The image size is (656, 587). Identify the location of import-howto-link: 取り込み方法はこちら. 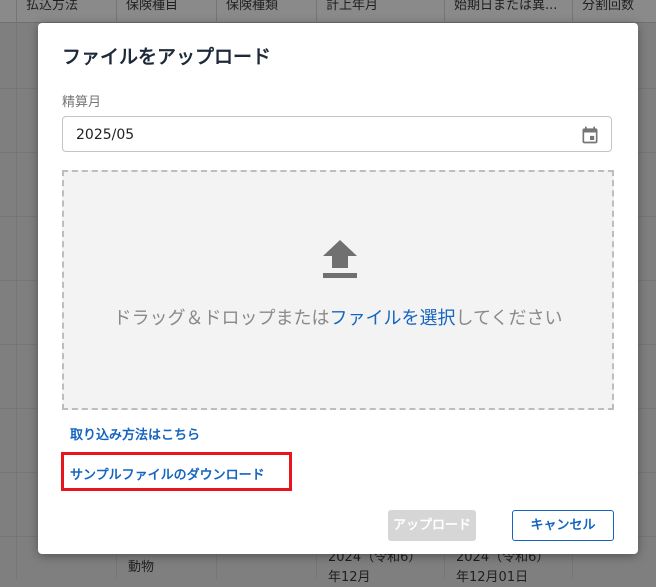
(135, 433).